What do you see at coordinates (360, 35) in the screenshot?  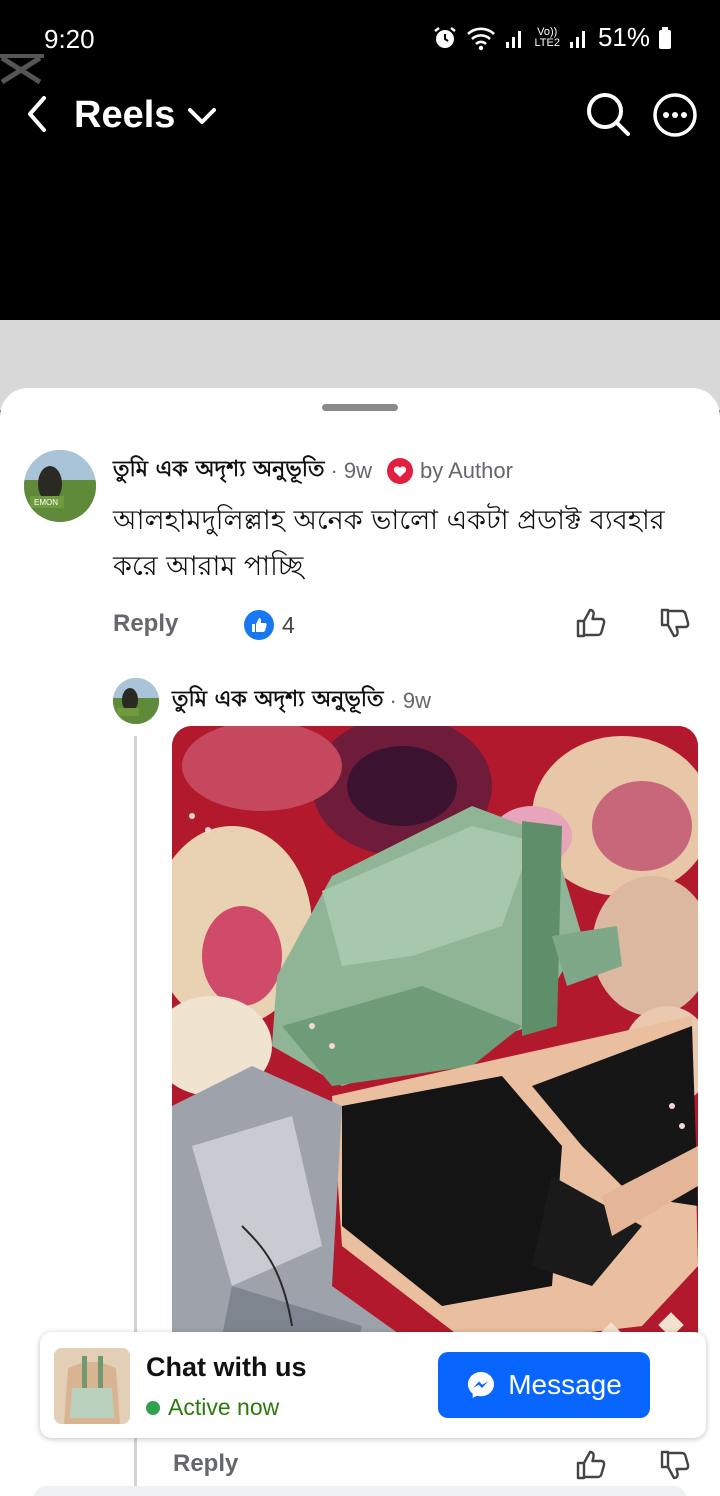 I see `status-bar: 9:20 Vo)) LTE2 51%` at bounding box center [360, 35].